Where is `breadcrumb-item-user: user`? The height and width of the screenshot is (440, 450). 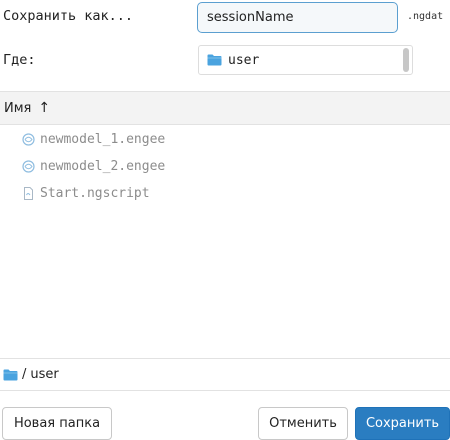 breadcrumb-item-user: user is located at coordinates (44, 374).